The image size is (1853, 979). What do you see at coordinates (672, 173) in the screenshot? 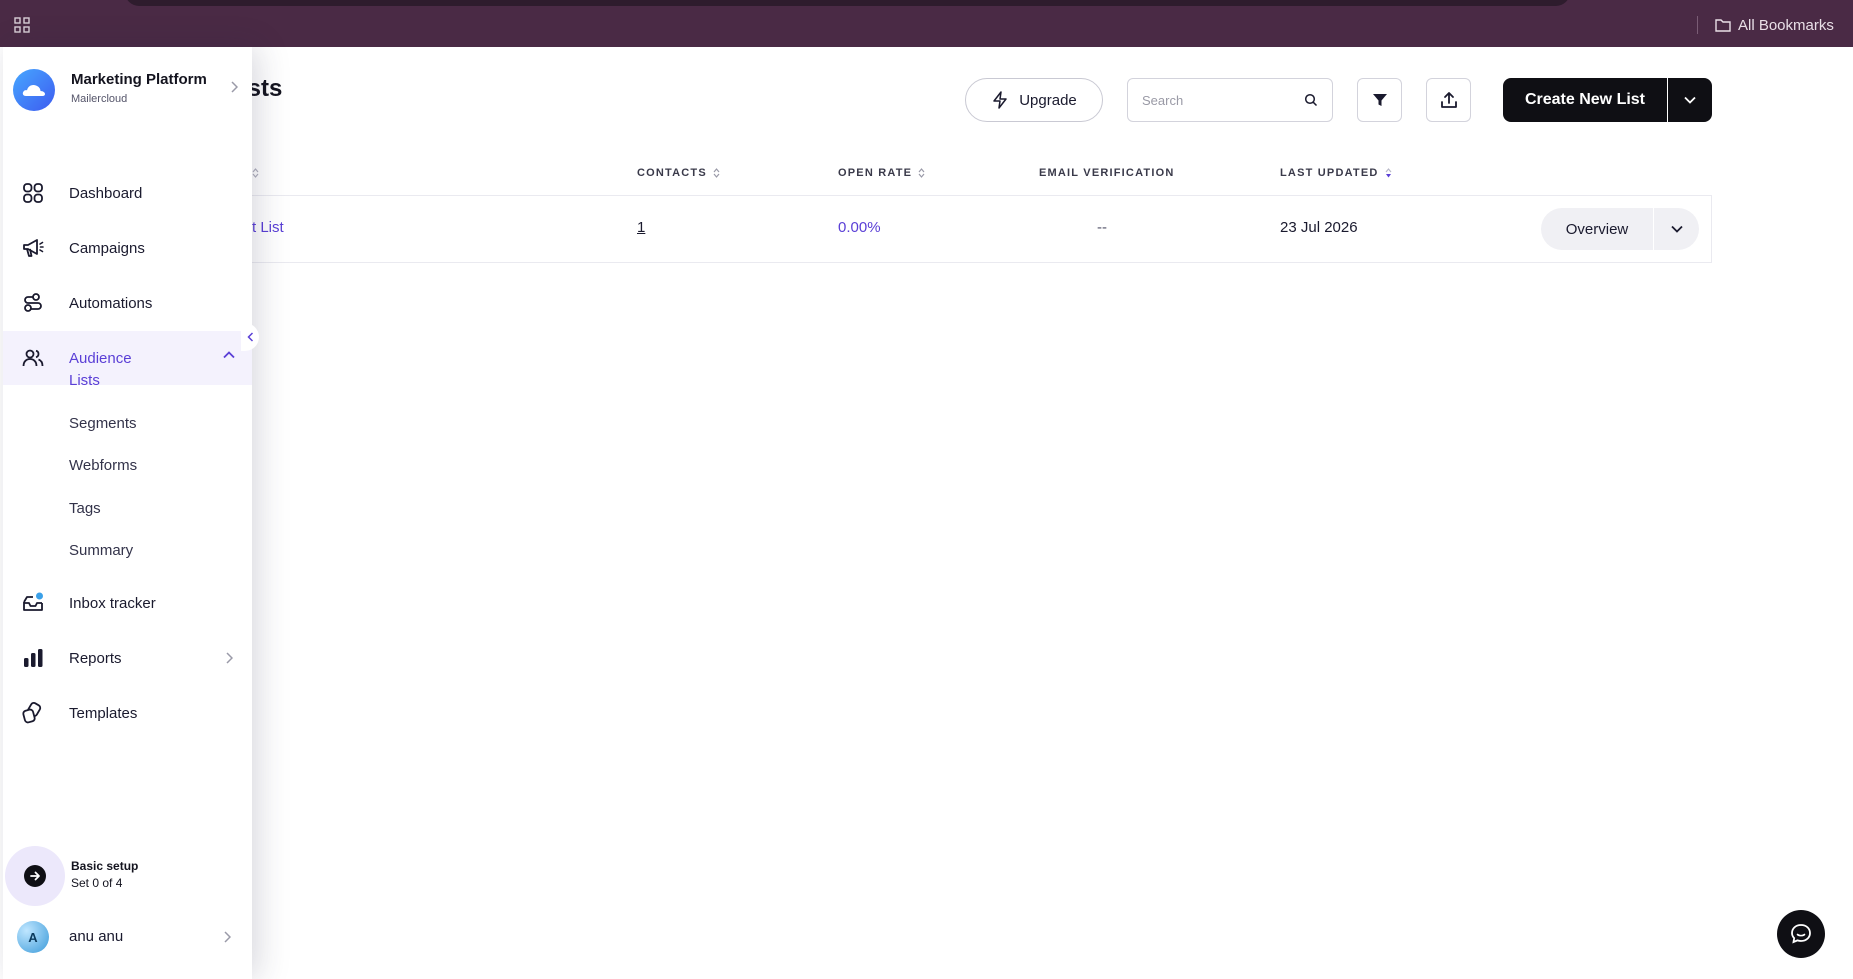
I see `column-contacts-label: CONTACTS` at bounding box center [672, 173].